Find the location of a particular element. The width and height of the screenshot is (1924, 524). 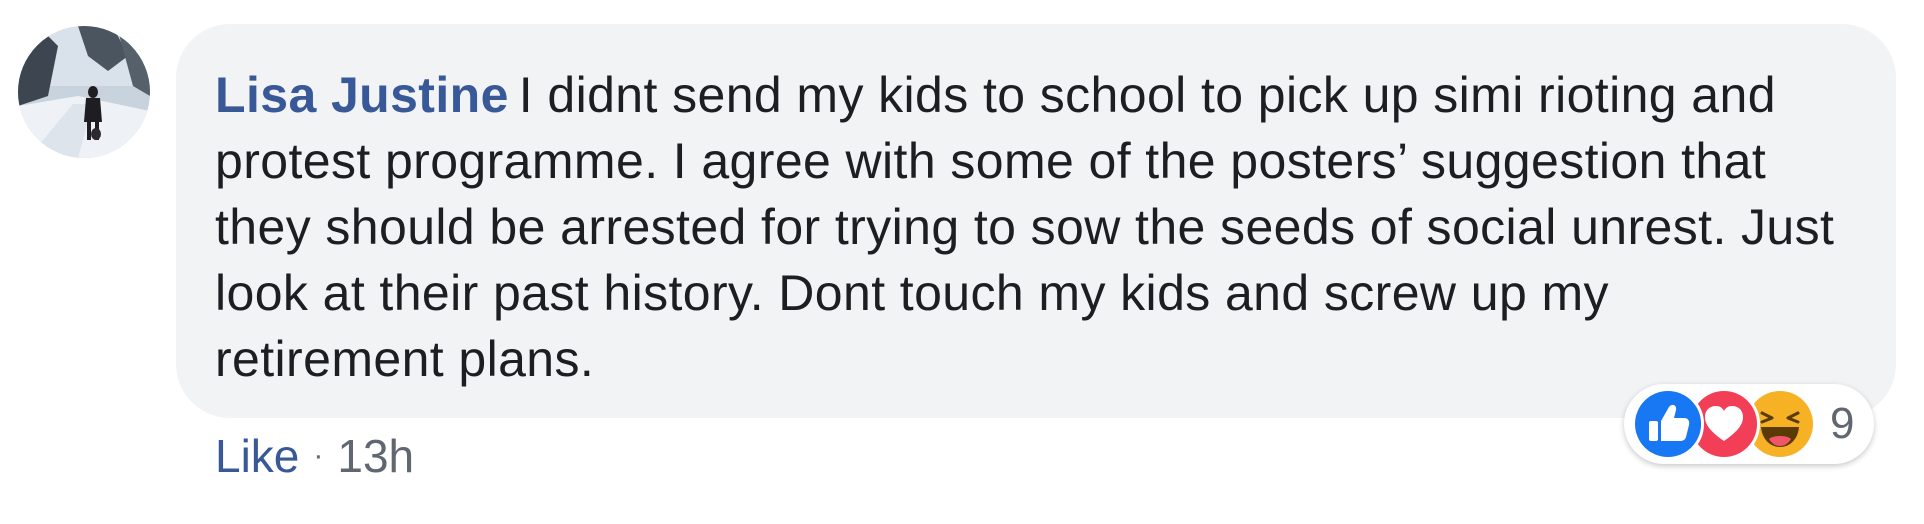

avatar is located at coordinates (84, 92).